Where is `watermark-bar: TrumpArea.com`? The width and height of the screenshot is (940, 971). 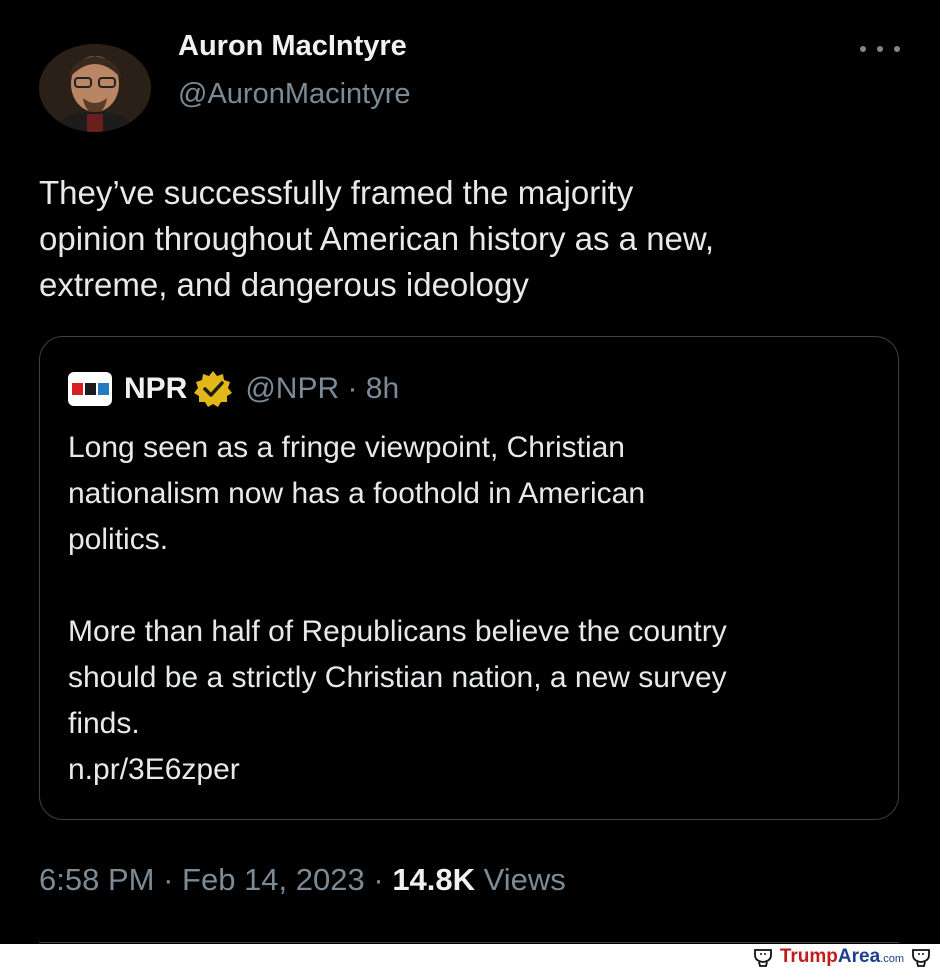 watermark-bar: TrumpArea.com is located at coordinates (470, 957).